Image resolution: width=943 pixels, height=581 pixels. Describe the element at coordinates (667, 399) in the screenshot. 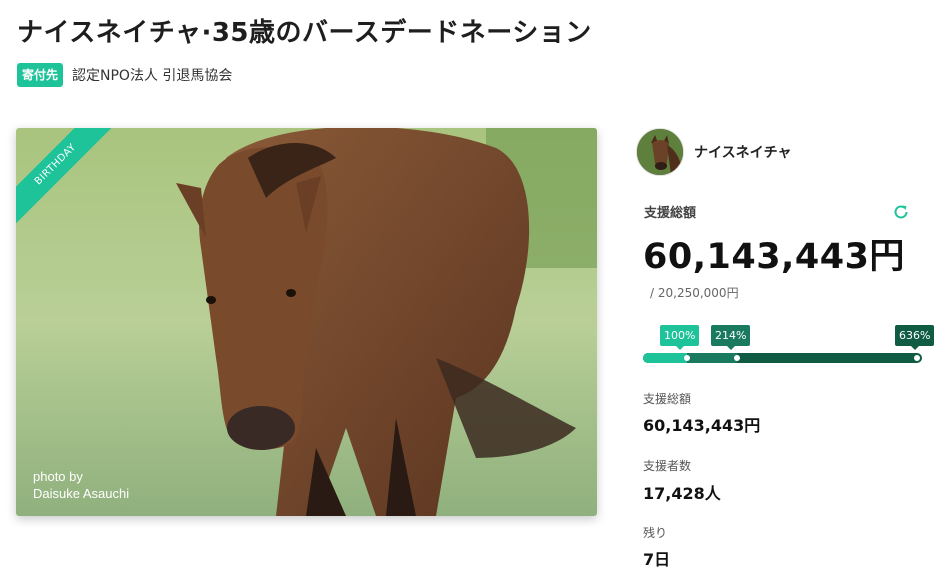

I see `stat-total-label: 支援総額` at that location.